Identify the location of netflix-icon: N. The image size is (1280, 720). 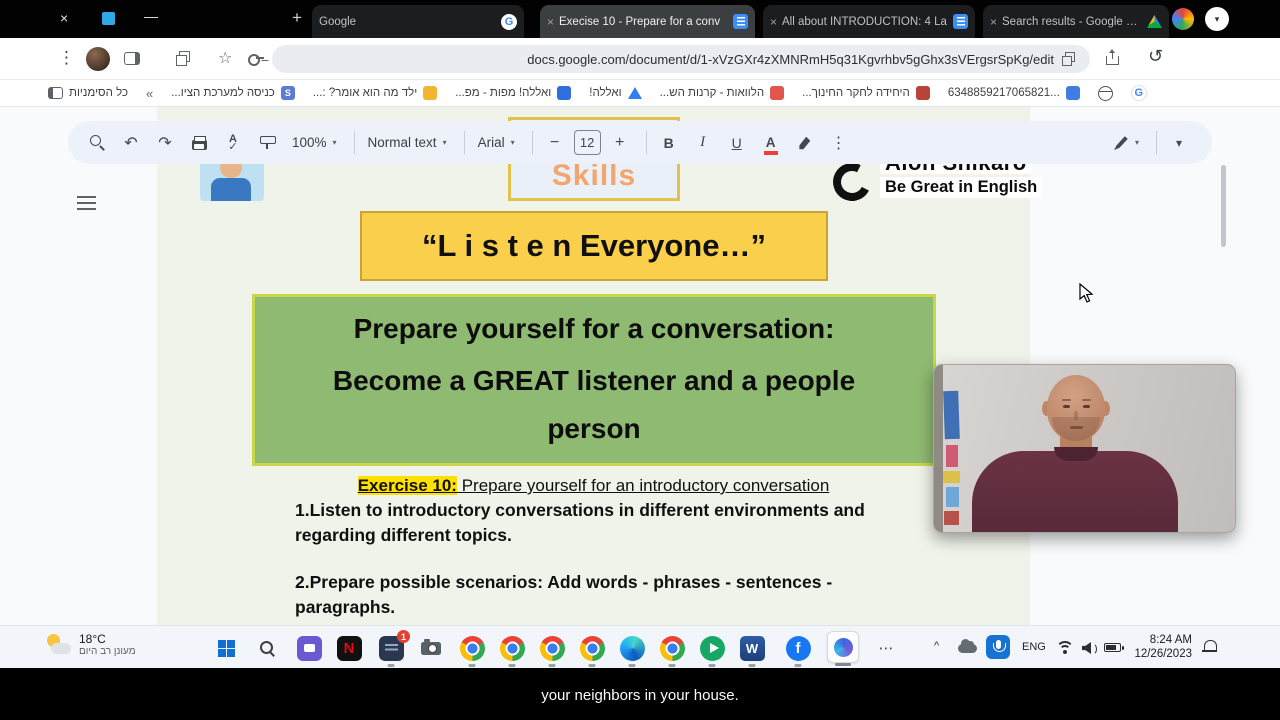
(349, 648).